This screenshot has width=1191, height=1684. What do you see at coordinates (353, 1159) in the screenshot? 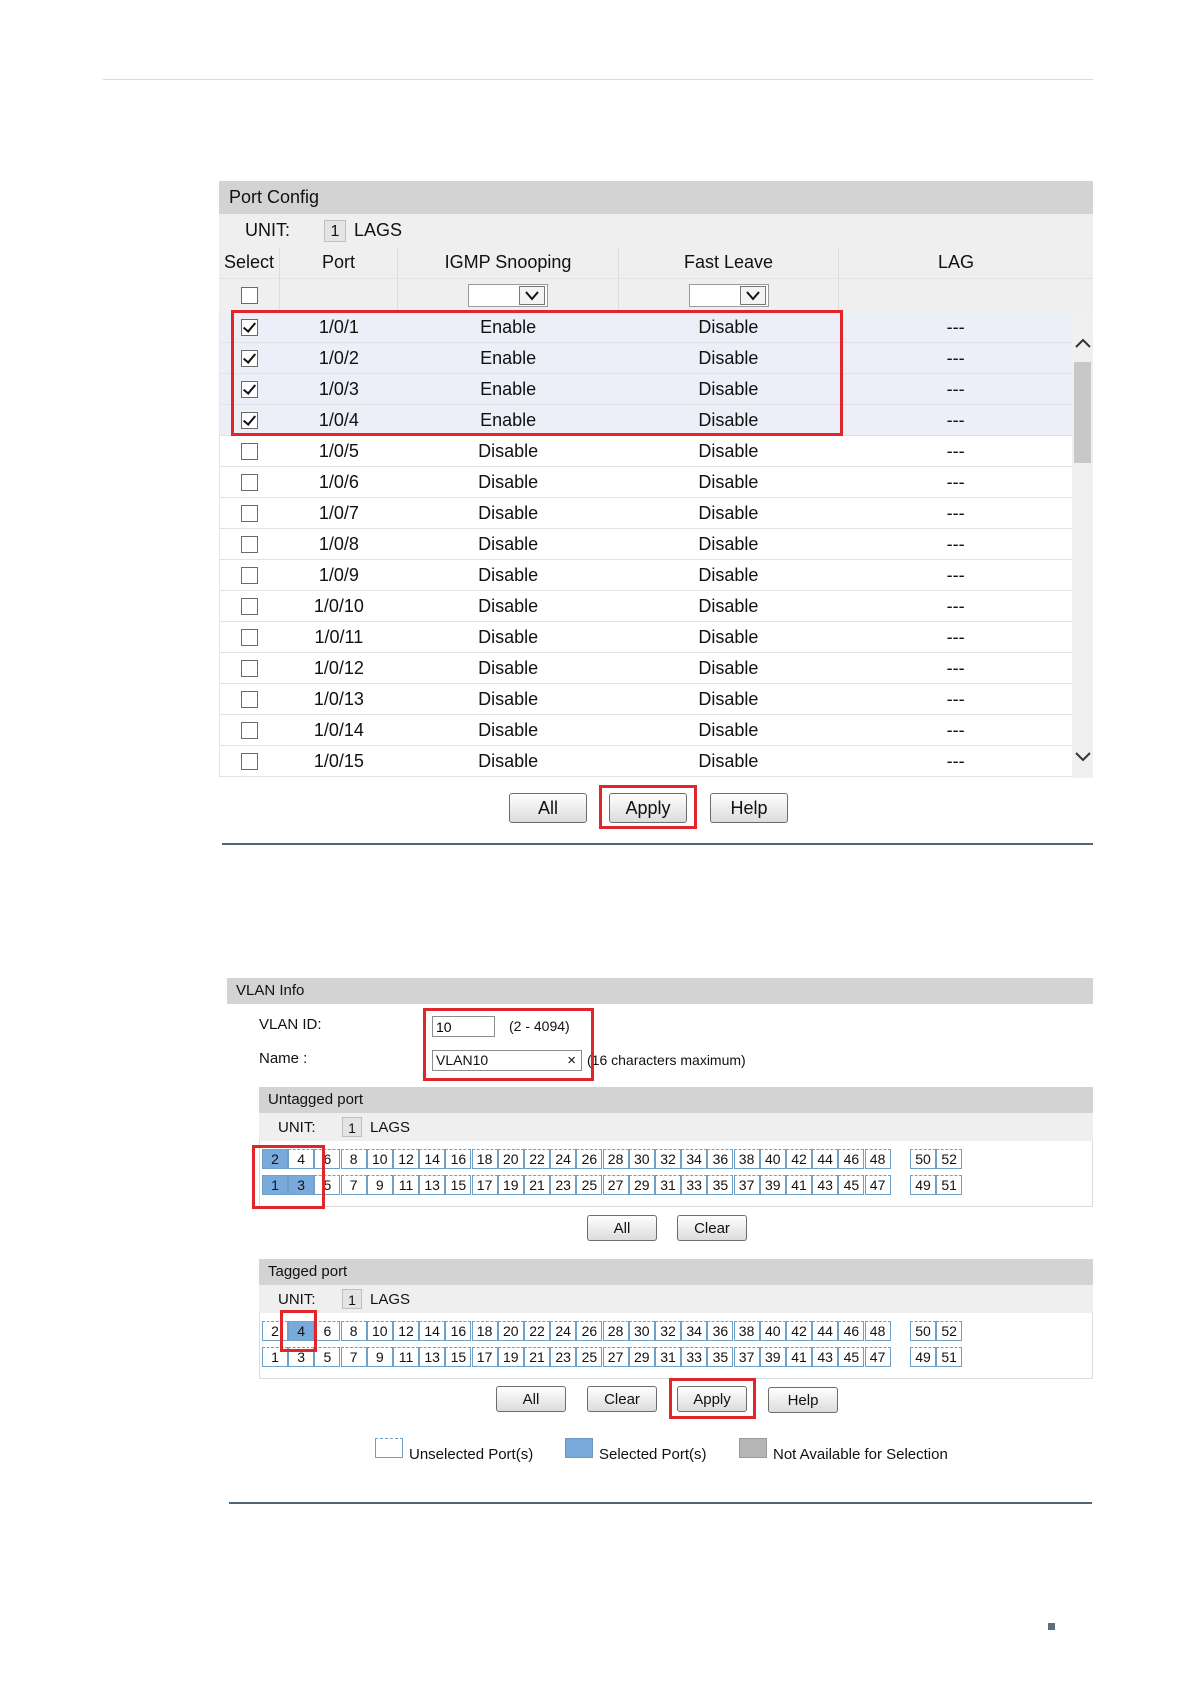
I see `port-8-button: 8` at bounding box center [353, 1159].